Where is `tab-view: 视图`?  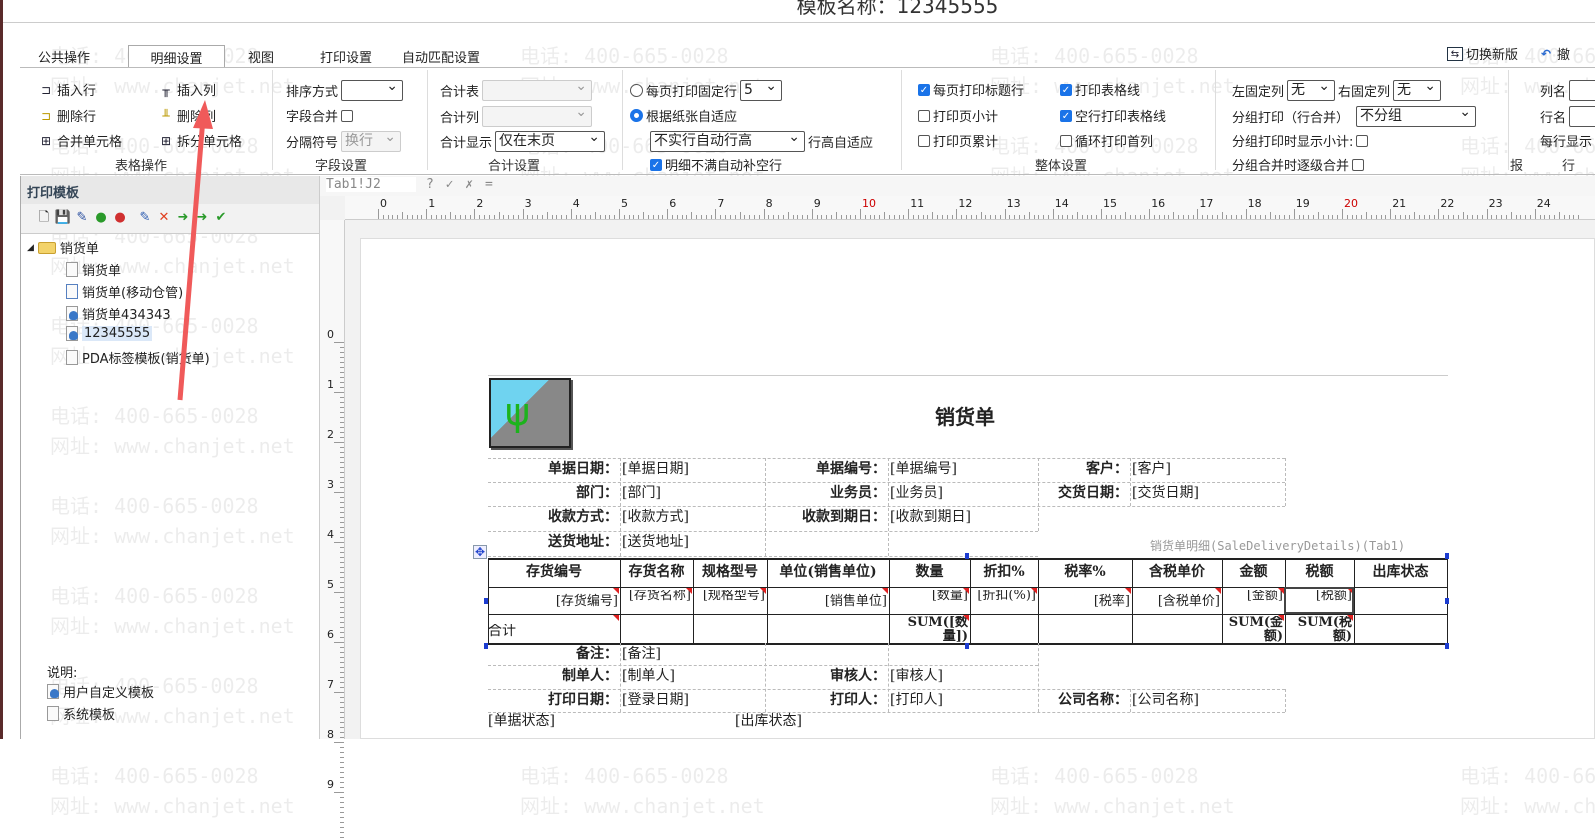
tab-view: 视图 is located at coordinates (261, 56).